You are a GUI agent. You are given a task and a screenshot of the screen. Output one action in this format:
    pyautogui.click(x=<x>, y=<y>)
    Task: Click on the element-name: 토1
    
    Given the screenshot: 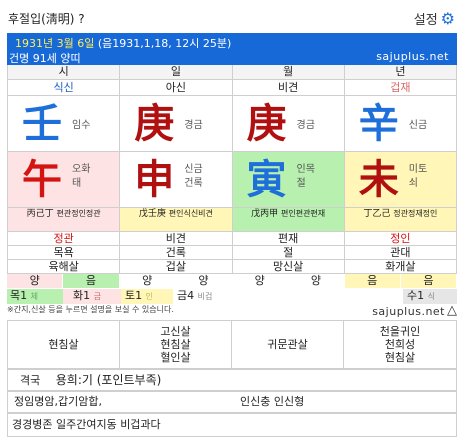 What is the action you would take?
    pyautogui.click(x=134, y=295)
    